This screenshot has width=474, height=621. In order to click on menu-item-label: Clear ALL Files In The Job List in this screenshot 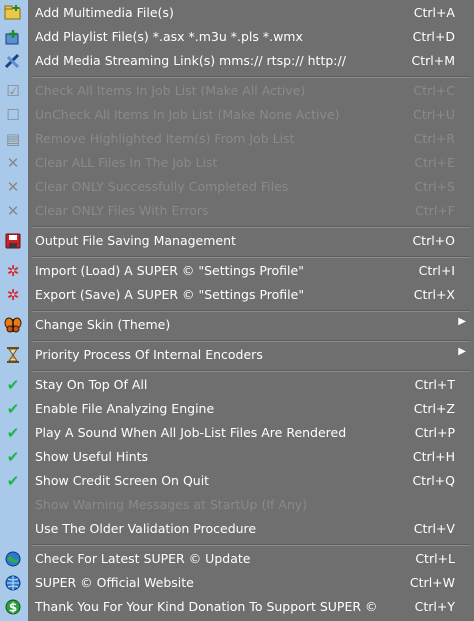, I will do `click(126, 162)`.